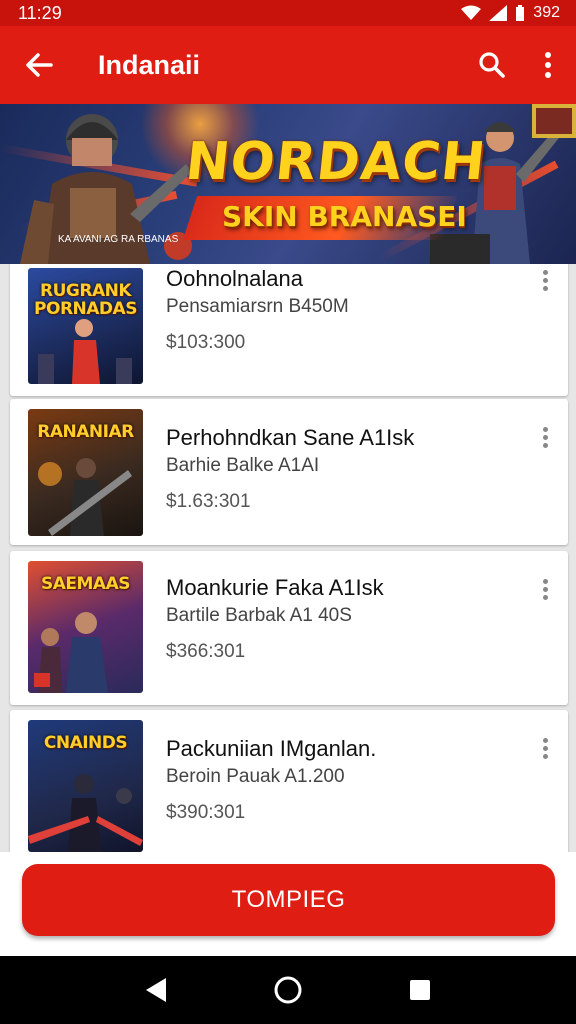 This screenshot has height=1024, width=576. What do you see at coordinates (235, 278) in the screenshot?
I see `item-name: Oohnolnalana` at bounding box center [235, 278].